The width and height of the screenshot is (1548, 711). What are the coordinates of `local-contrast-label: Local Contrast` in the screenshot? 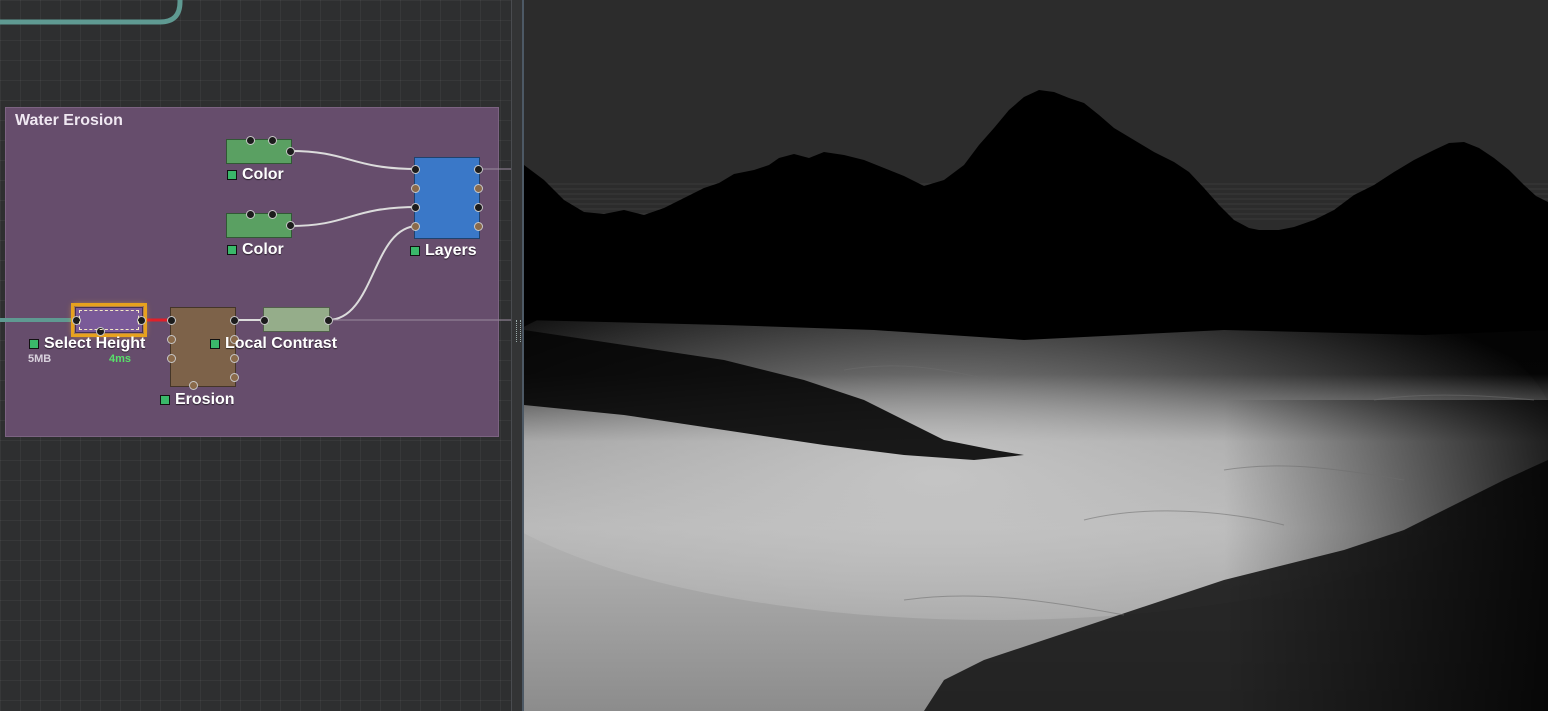 It's located at (273, 344).